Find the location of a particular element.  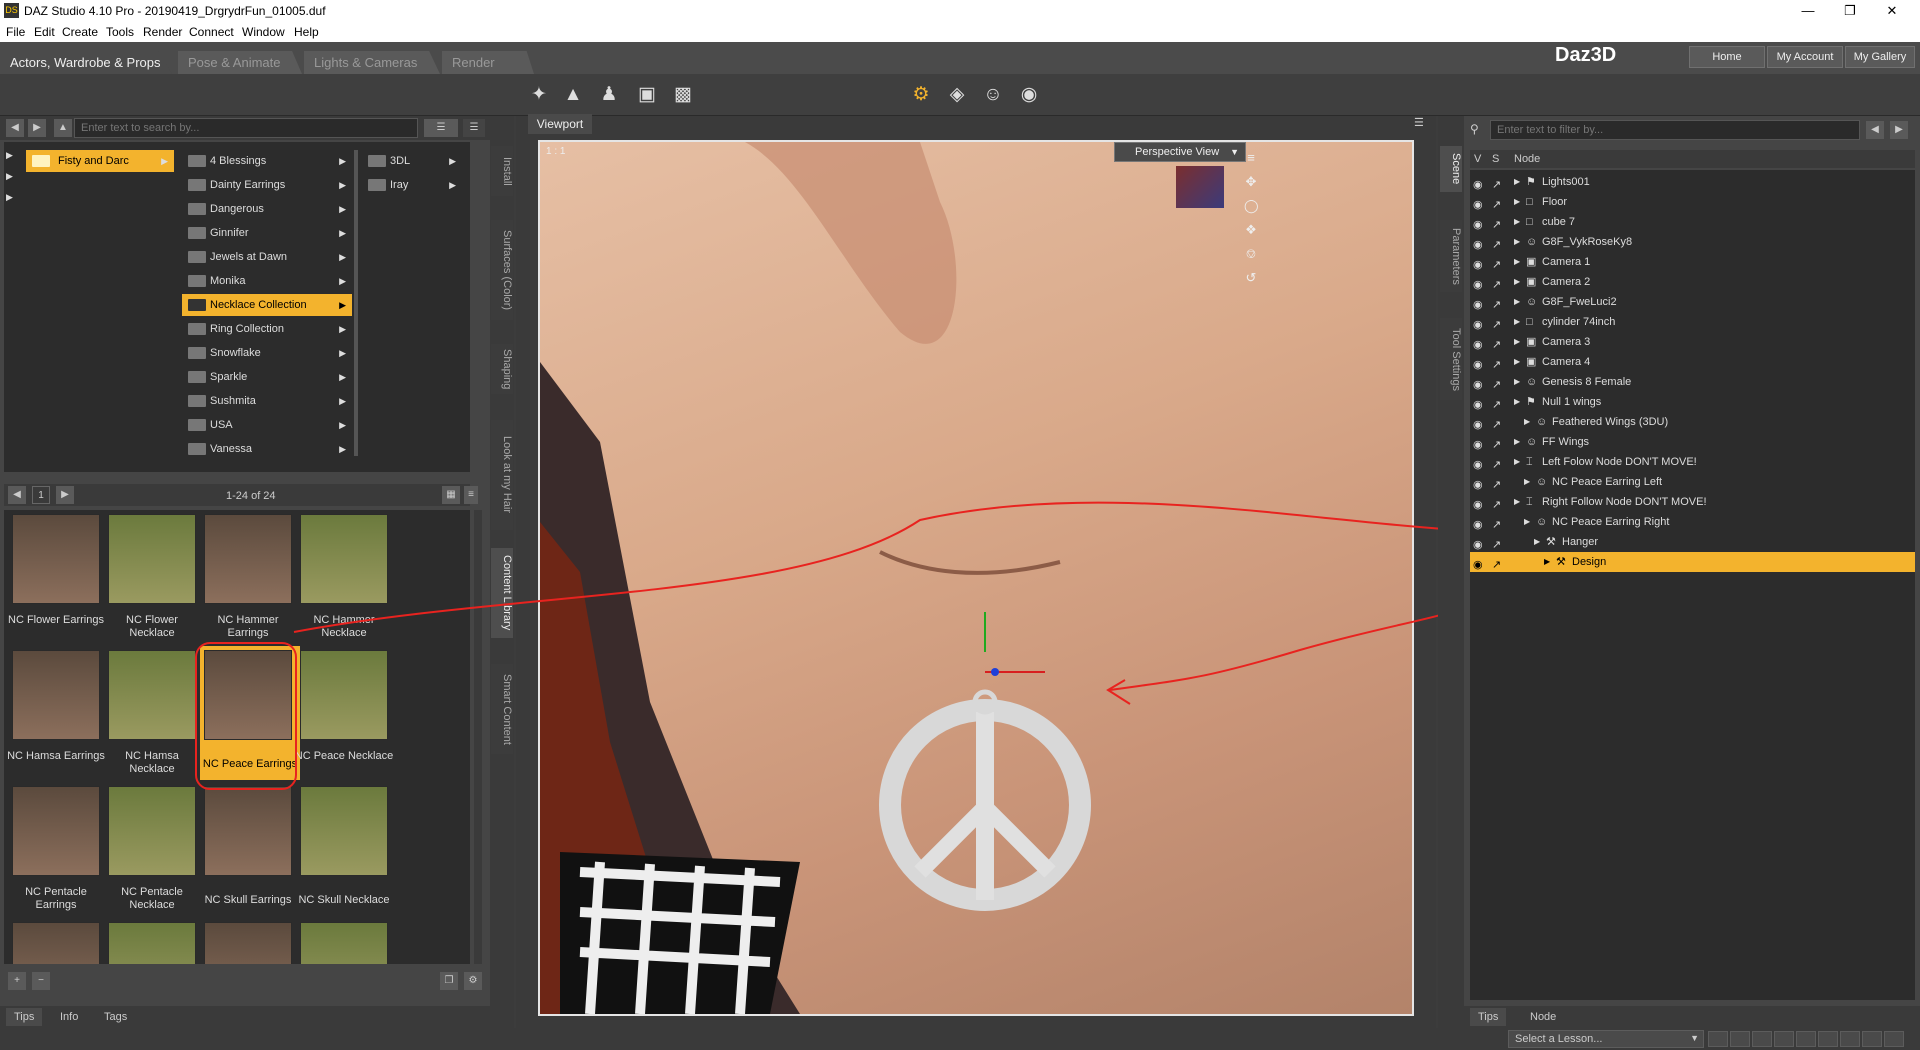

scene-column-header: V S Node is located at coordinates (1692, 159).